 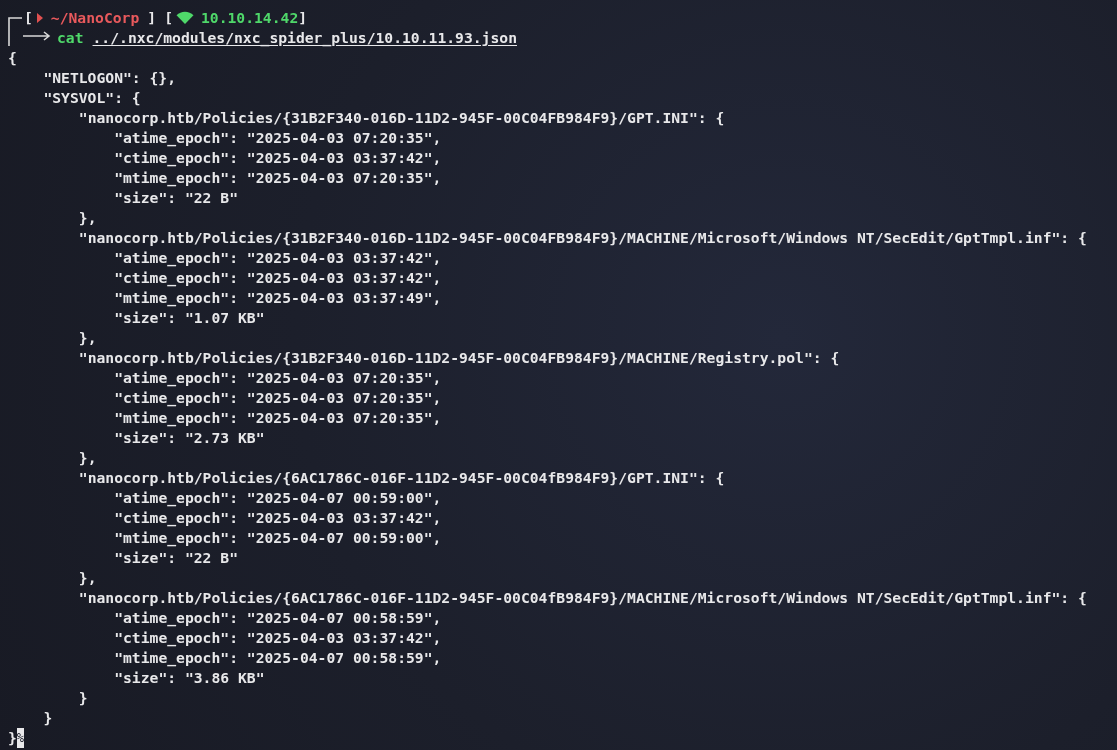 What do you see at coordinates (189, 318) in the screenshot?
I see `json-line: "size": "1.07 KB"` at bounding box center [189, 318].